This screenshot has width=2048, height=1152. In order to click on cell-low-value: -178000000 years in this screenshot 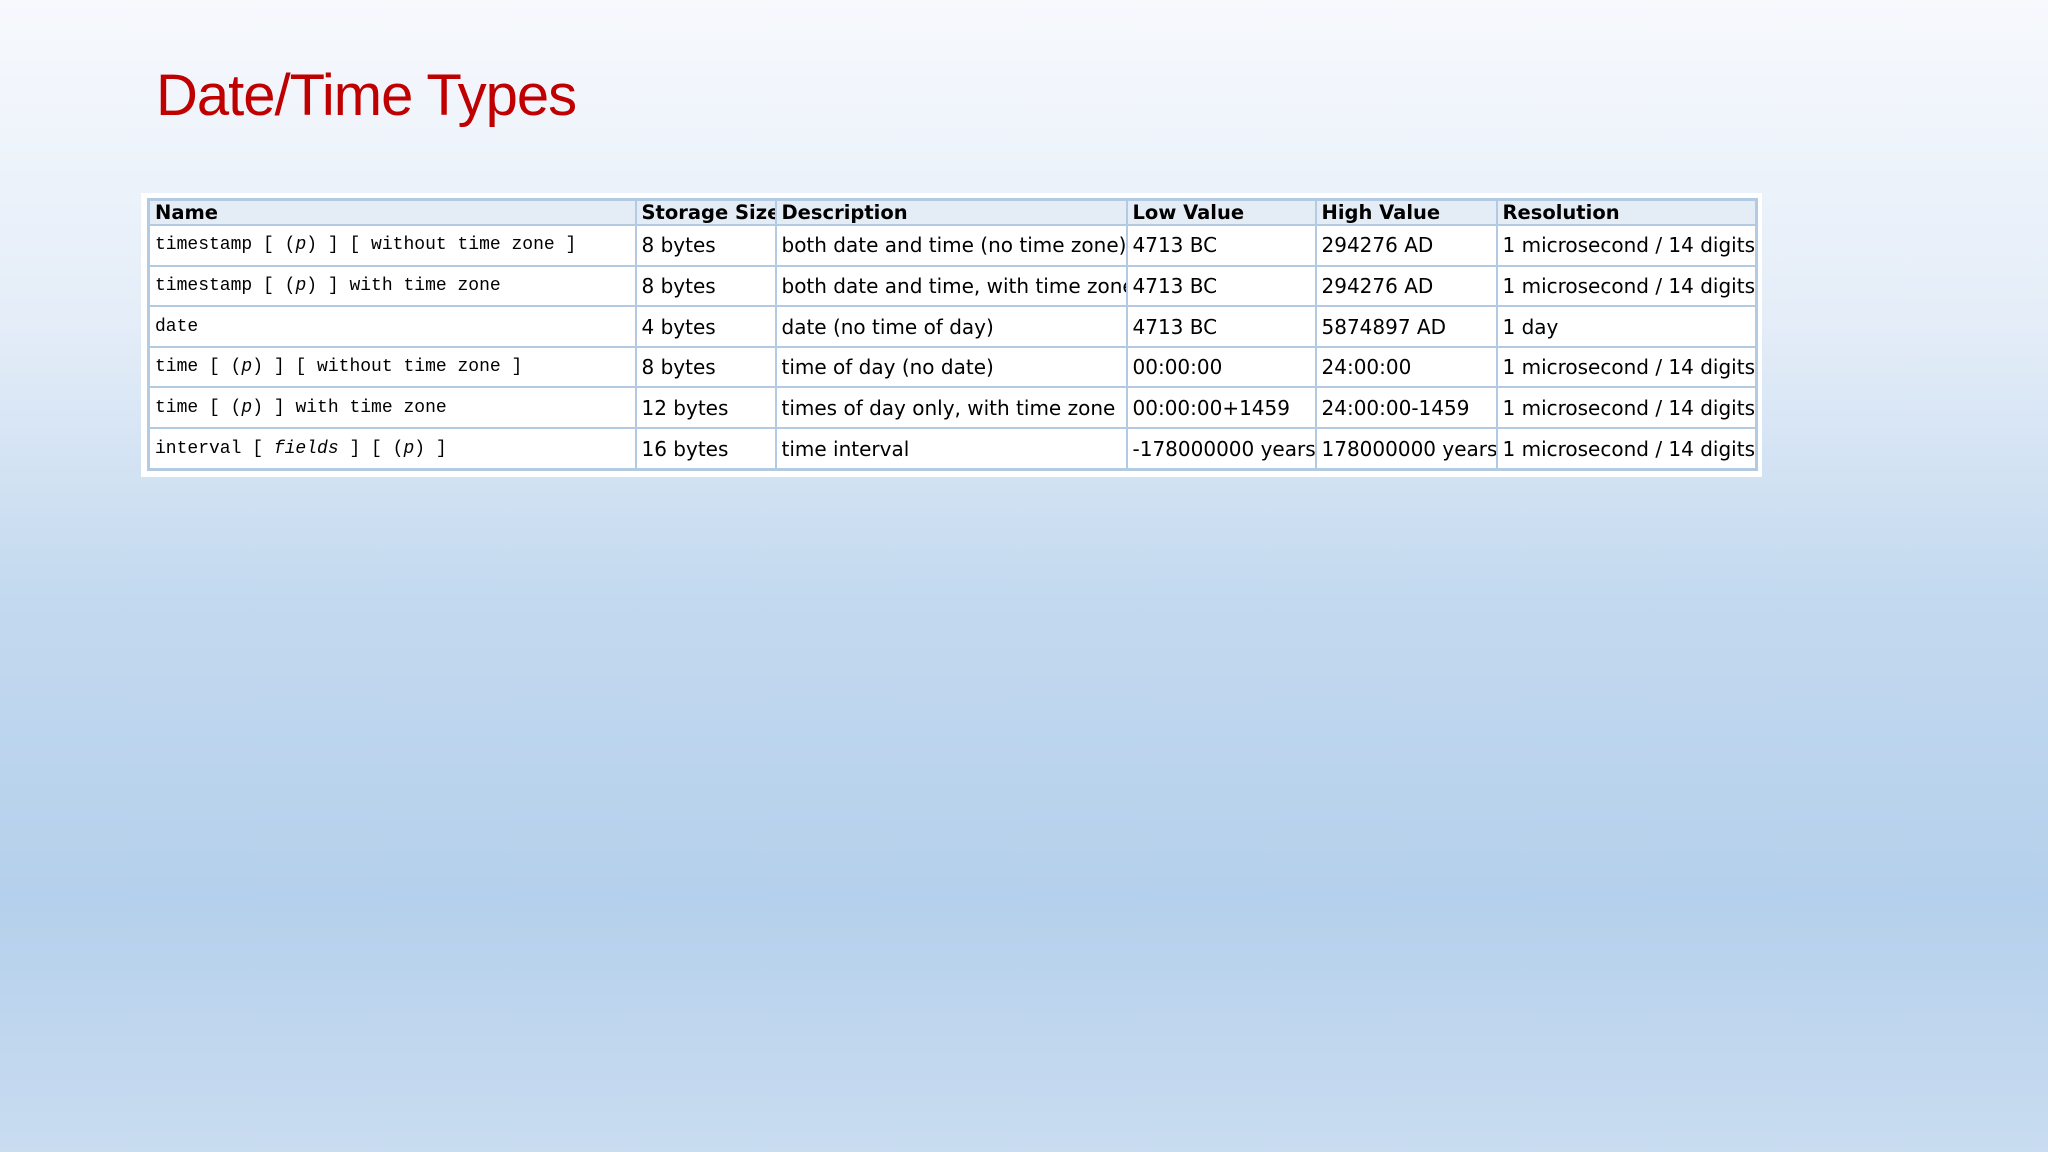, I will do `click(1221, 449)`.